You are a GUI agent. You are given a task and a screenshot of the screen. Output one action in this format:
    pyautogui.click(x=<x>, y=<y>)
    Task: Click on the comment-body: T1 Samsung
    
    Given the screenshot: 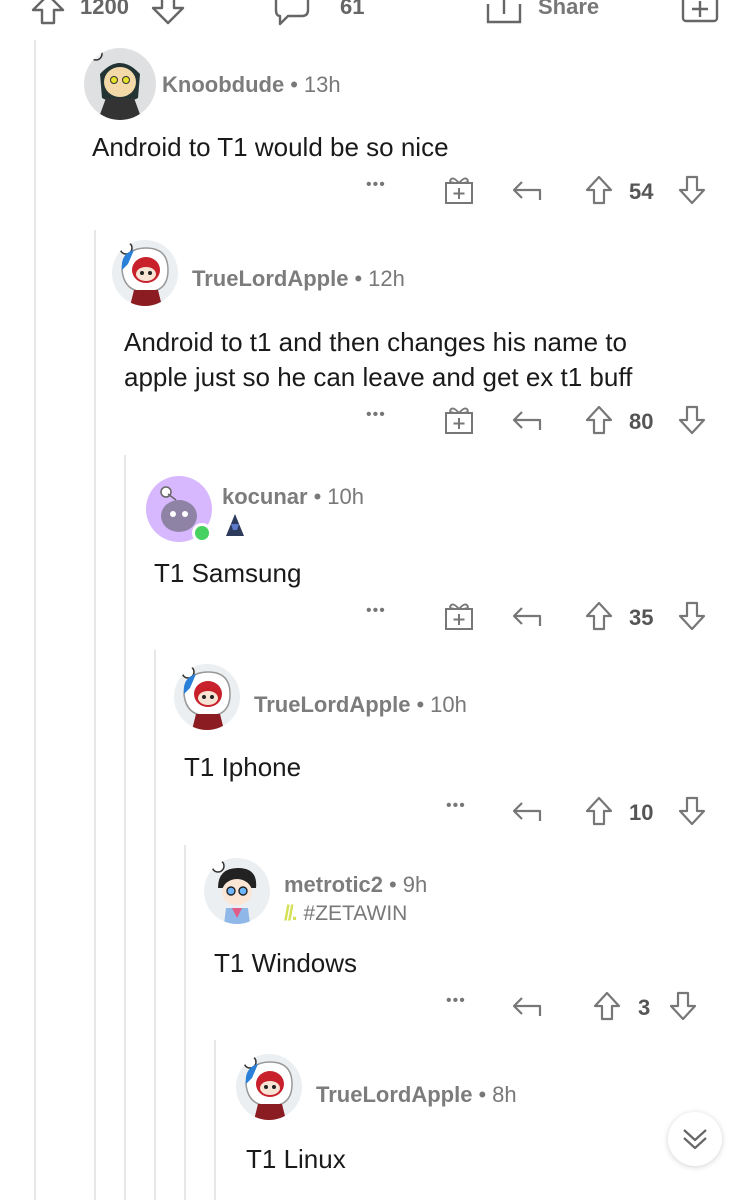 What is the action you would take?
    pyautogui.click(x=227, y=573)
    